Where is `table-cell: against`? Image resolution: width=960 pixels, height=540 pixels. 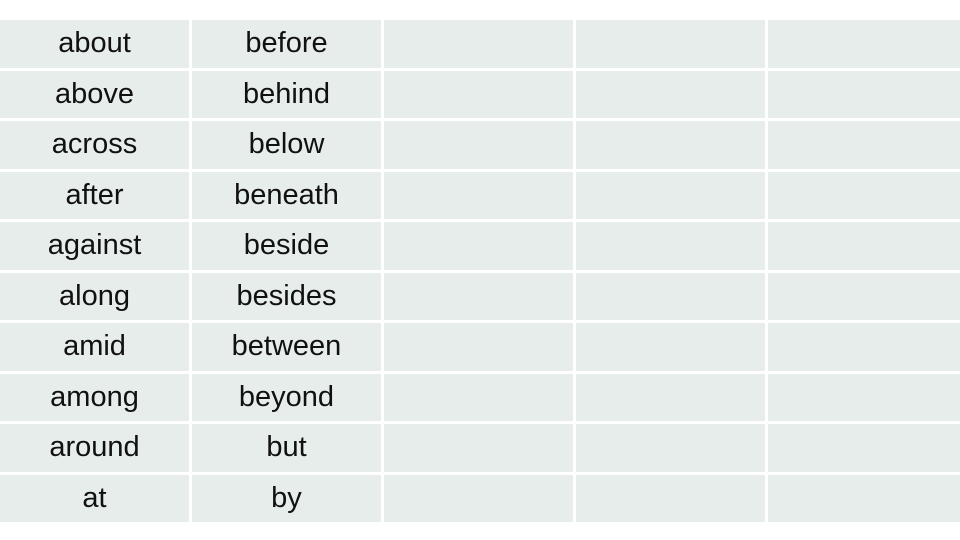
table-cell: against is located at coordinates (96, 247).